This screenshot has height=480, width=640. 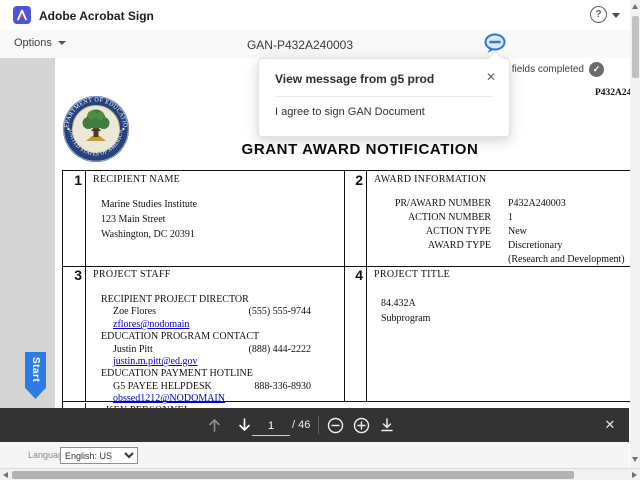 What do you see at coordinates (449, 217) in the screenshot?
I see `field-label: ACTION NUMBER` at bounding box center [449, 217].